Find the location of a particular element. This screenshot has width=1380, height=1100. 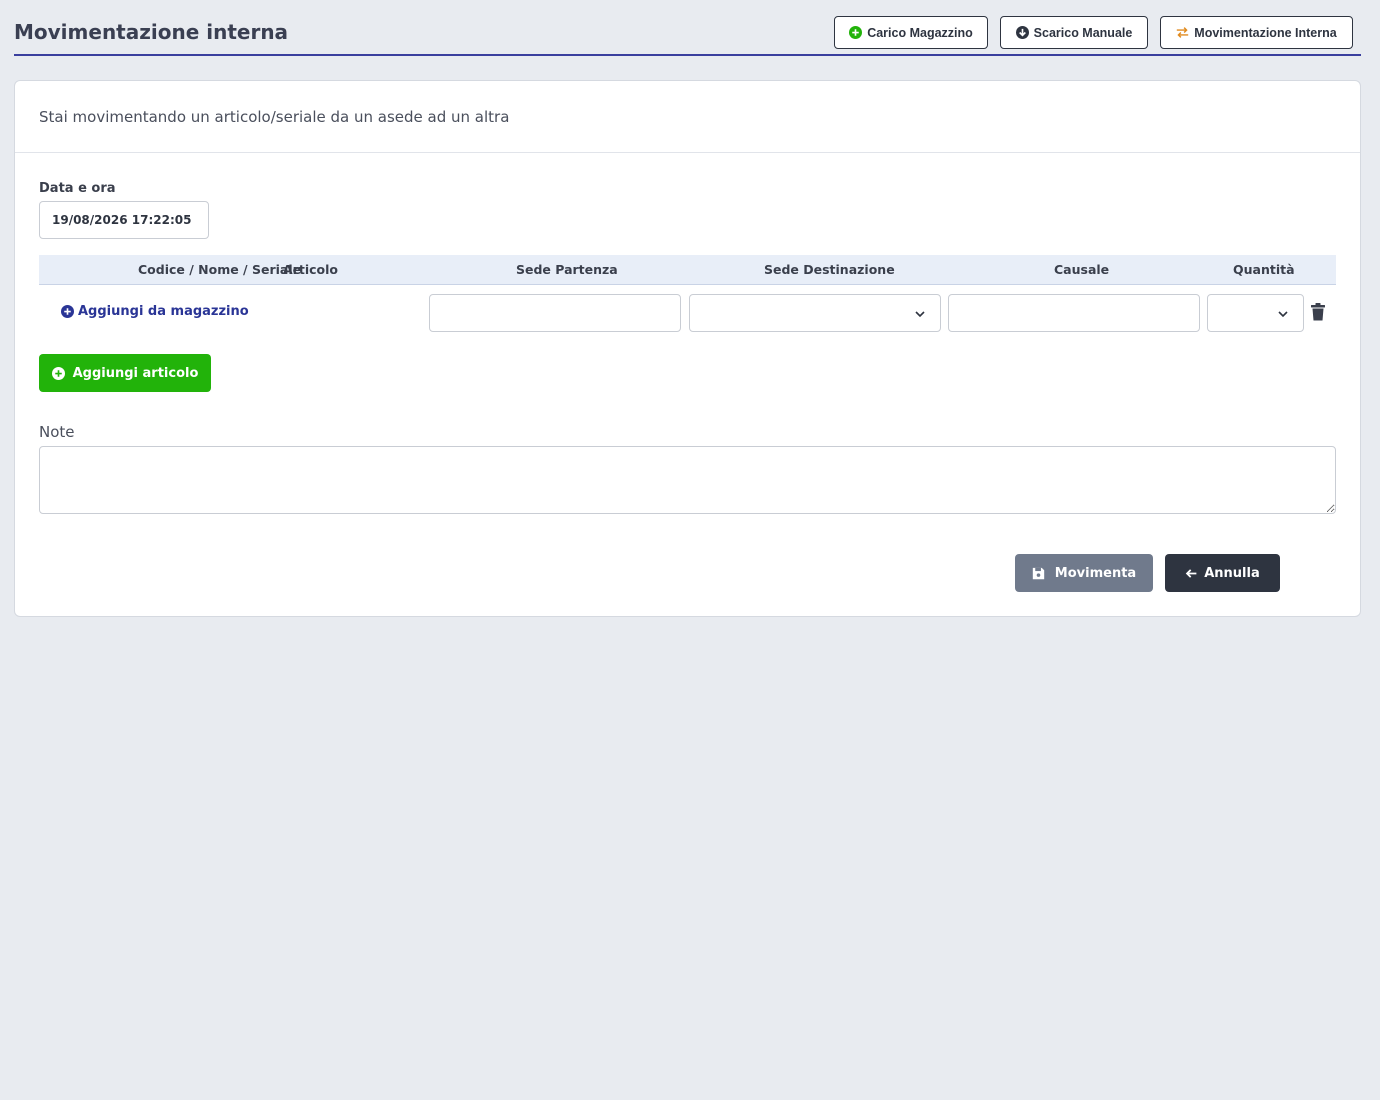

quantita-select is located at coordinates (1255, 313).